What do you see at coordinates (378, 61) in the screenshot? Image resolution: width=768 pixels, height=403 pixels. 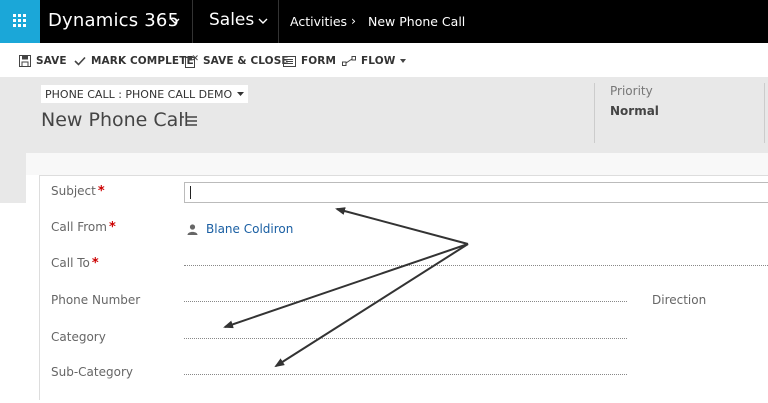 I see `flow-label: FLOW` at bounding box center [378, 61].